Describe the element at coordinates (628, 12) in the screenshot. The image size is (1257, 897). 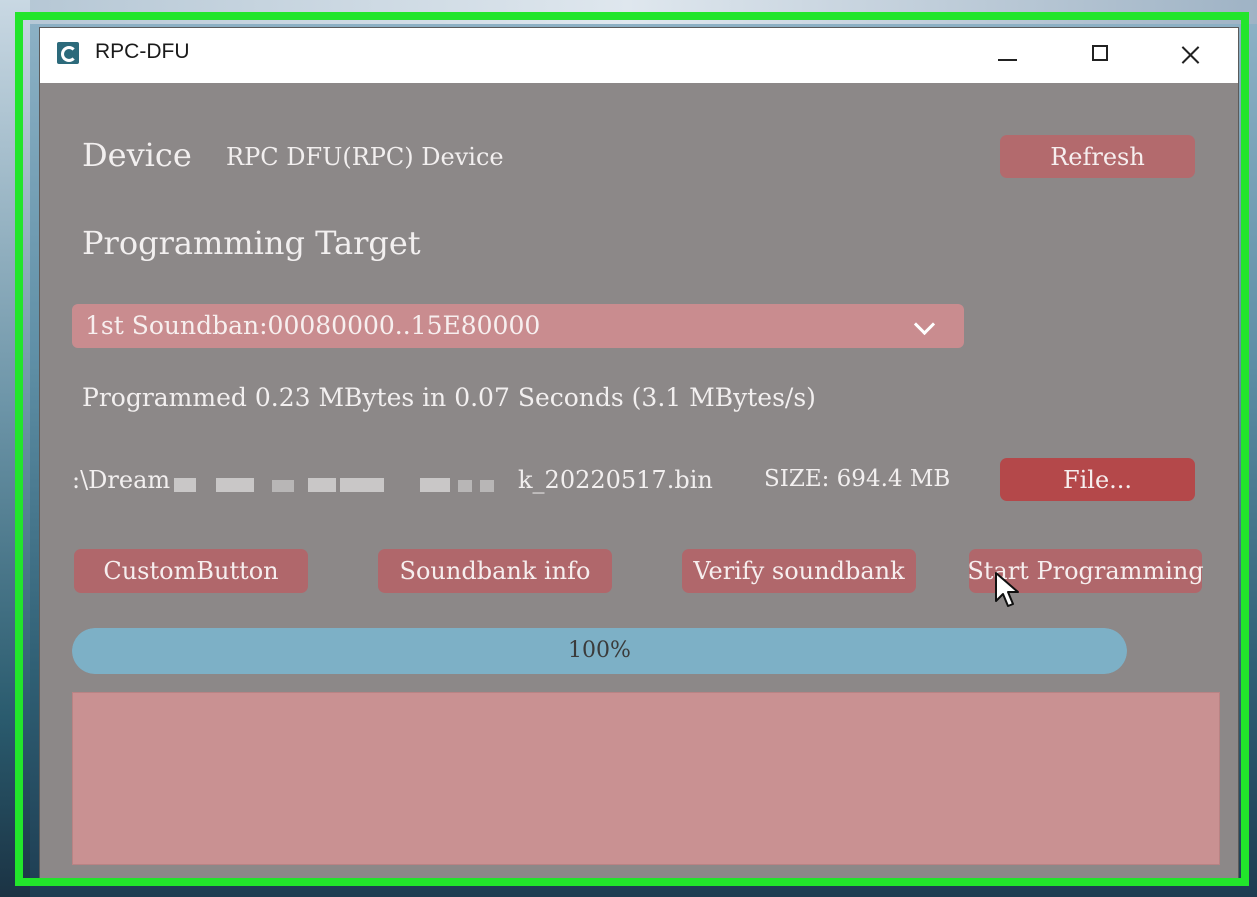
I see `desktop-background-top` at that location.